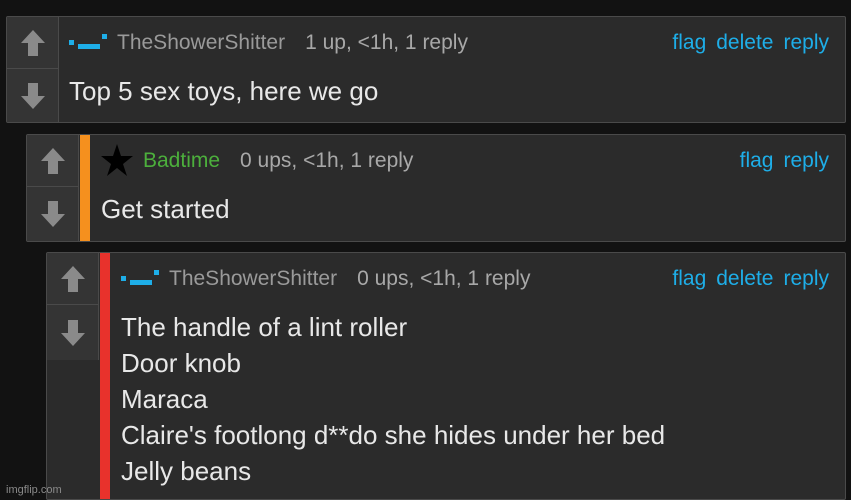 Image resolution: width=851 pixels, height=500 pixels. Describe the element at coordinates (449, 91) in the screenshot. I see `comment-body: Top 5 sex toys, here we go` at that location.